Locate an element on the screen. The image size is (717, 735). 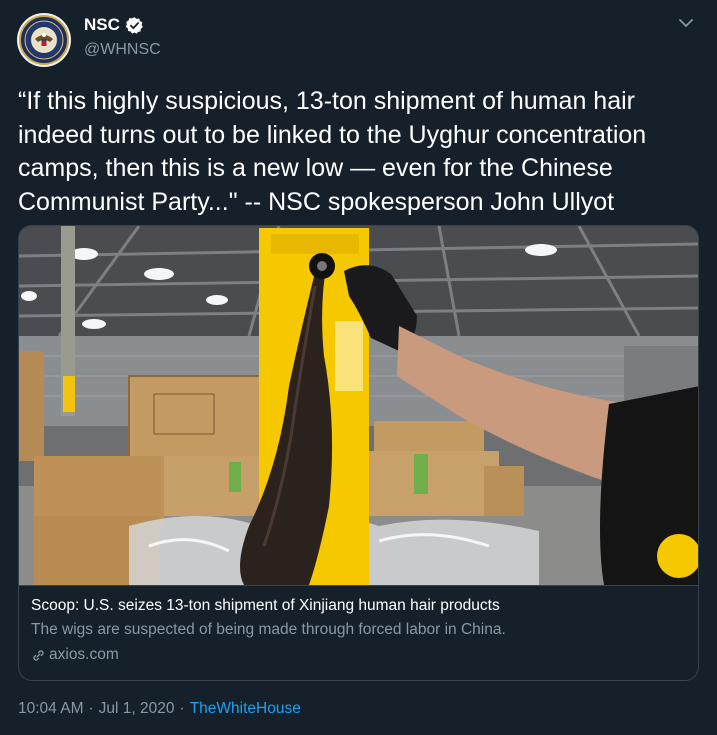
avatar is located at coordinates (44, 40).